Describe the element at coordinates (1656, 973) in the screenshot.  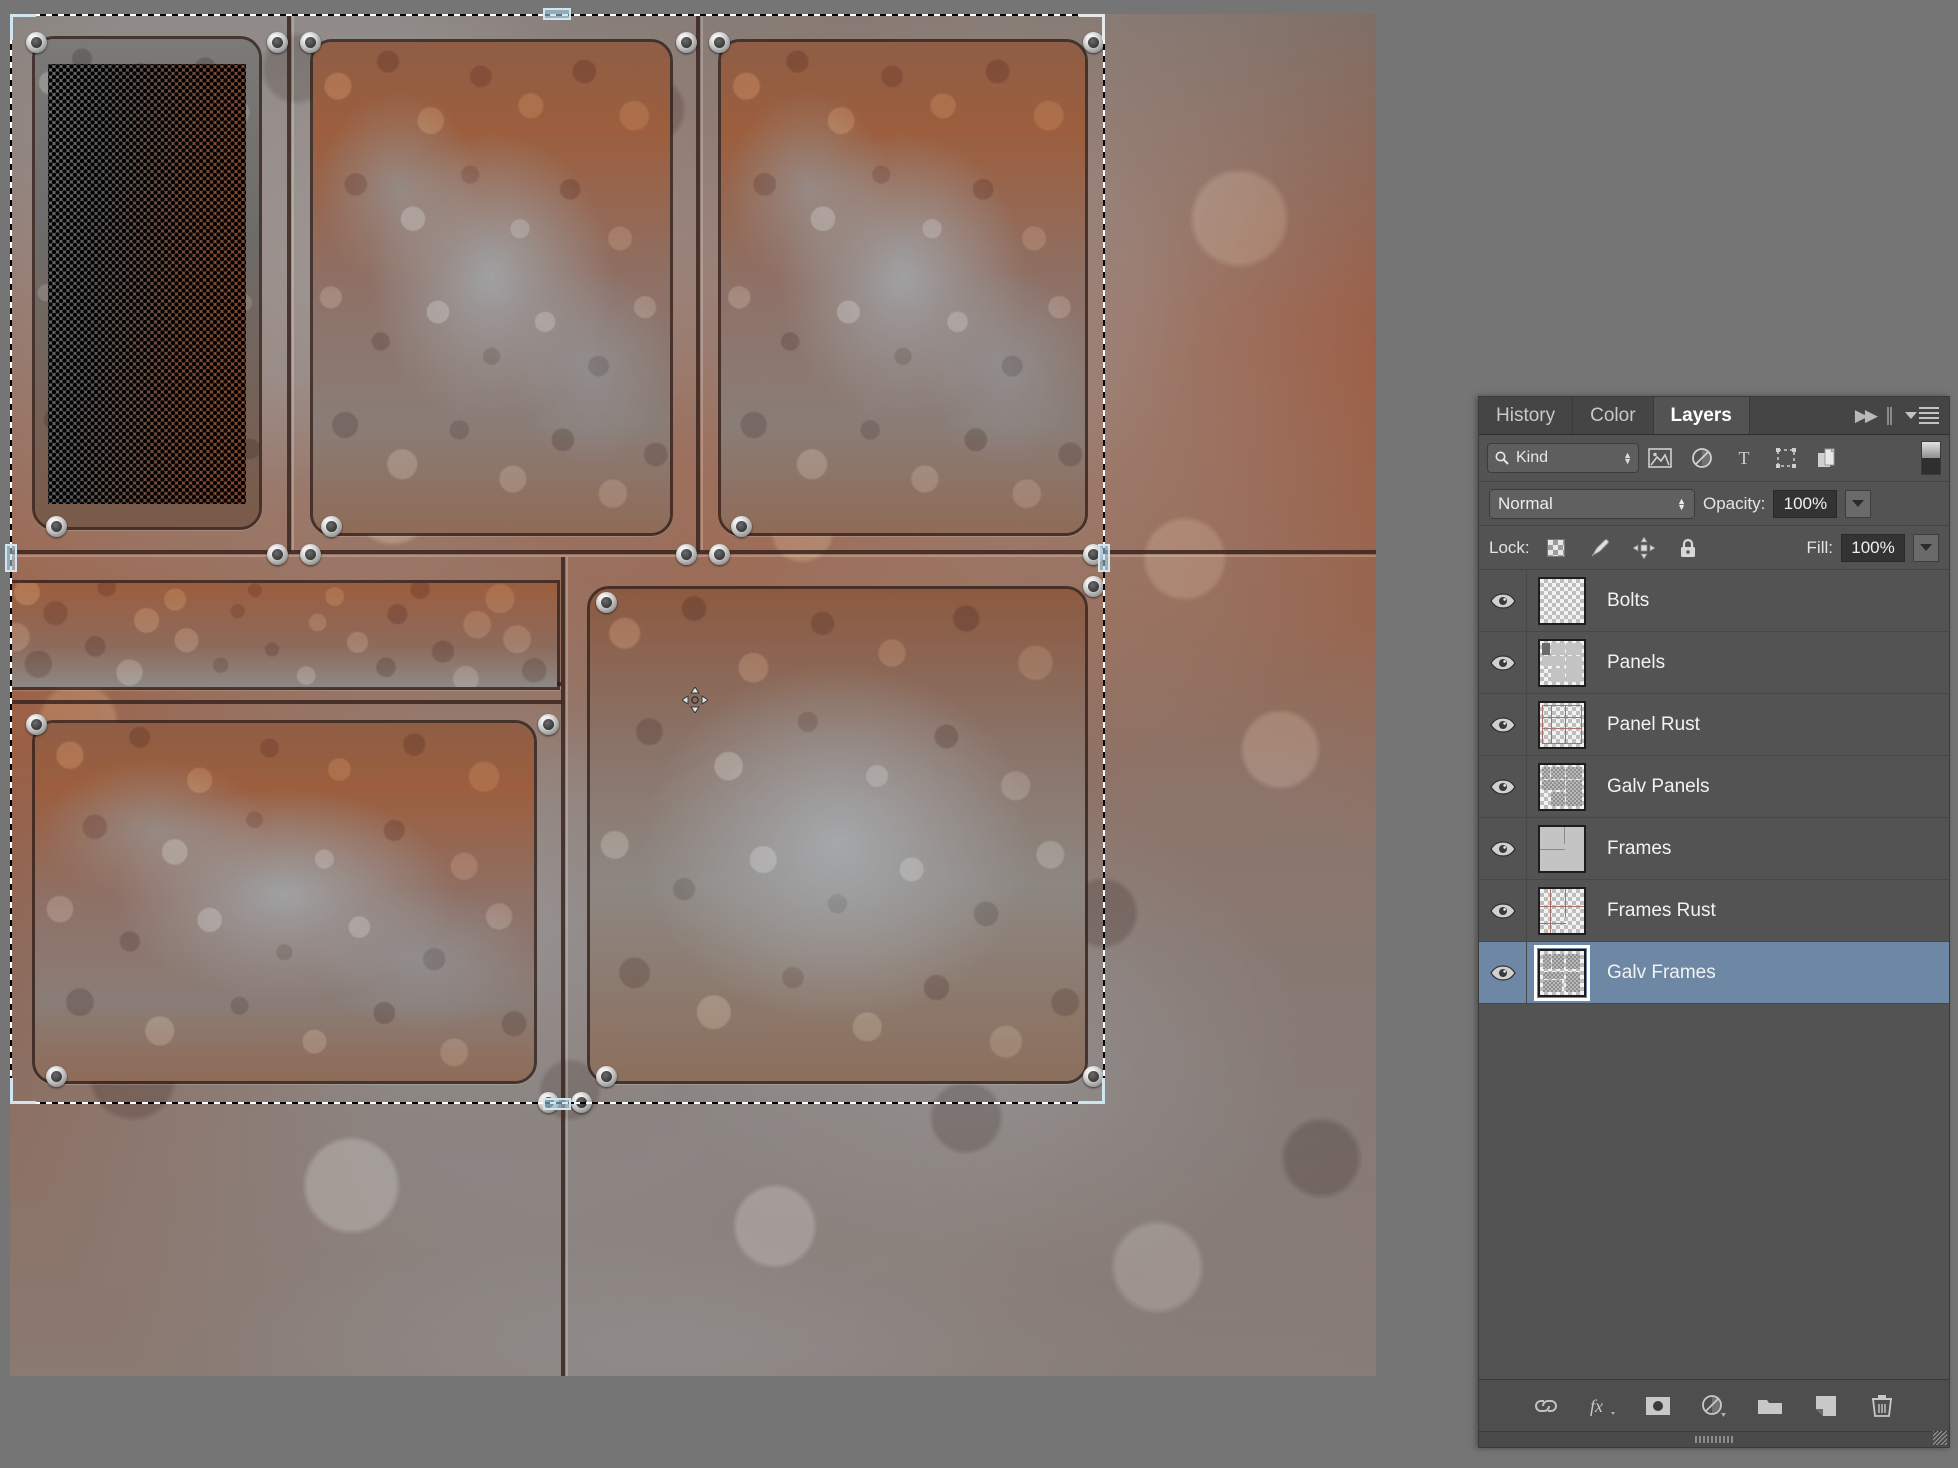
I see `layer-name: Galv Frames` at that location.